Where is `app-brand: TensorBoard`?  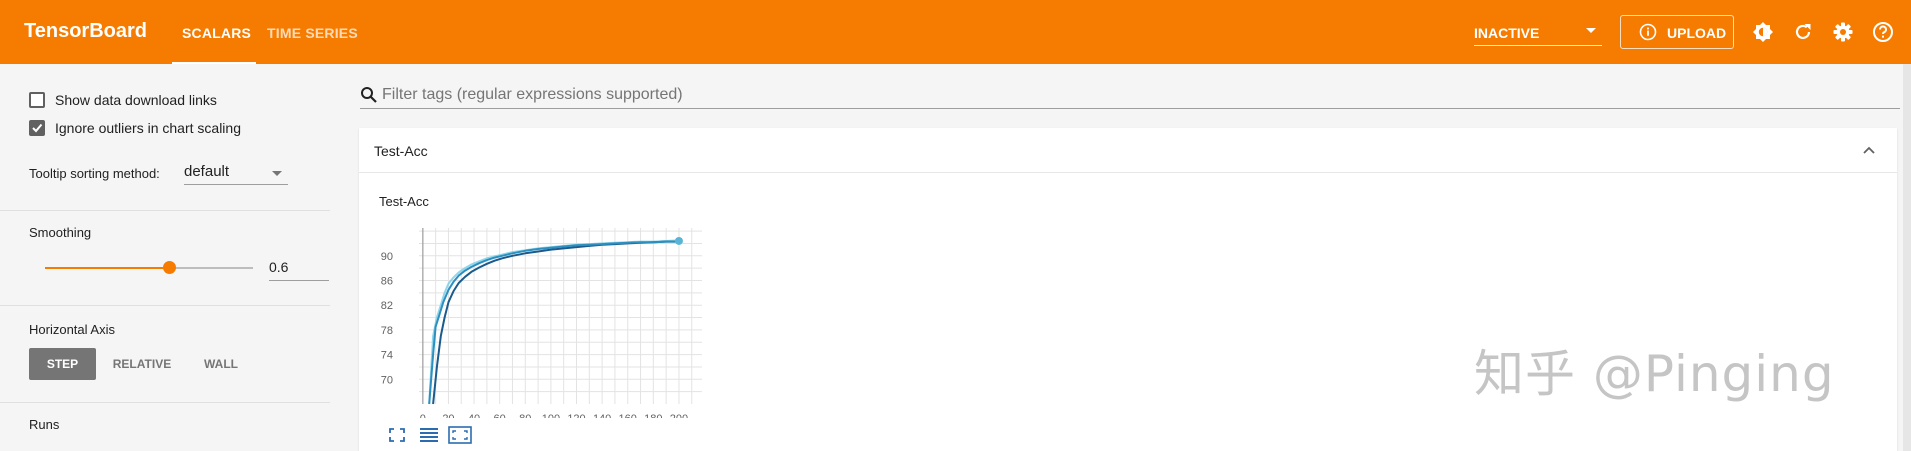 app-brand: TensorBoard is located at coordinates (85, 31).